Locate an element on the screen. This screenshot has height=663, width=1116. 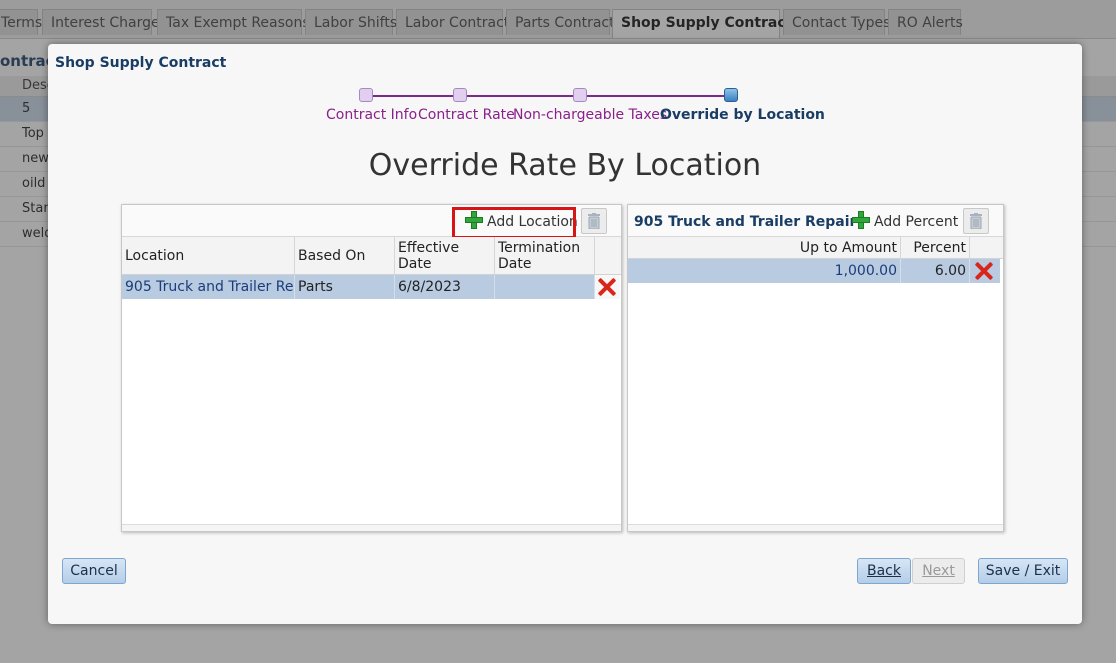
rate-panel-title: 905 Truck and Trailer Repair is located at coordinates (745, 222).